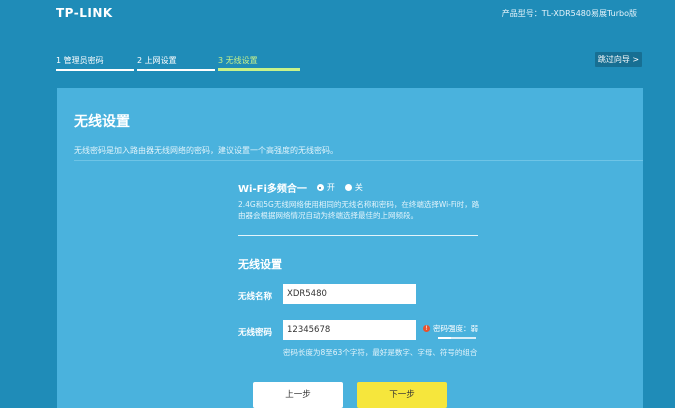 This screenshot has width=675, height=408. I want to click on radio-checked-icon, so click(320, 187).